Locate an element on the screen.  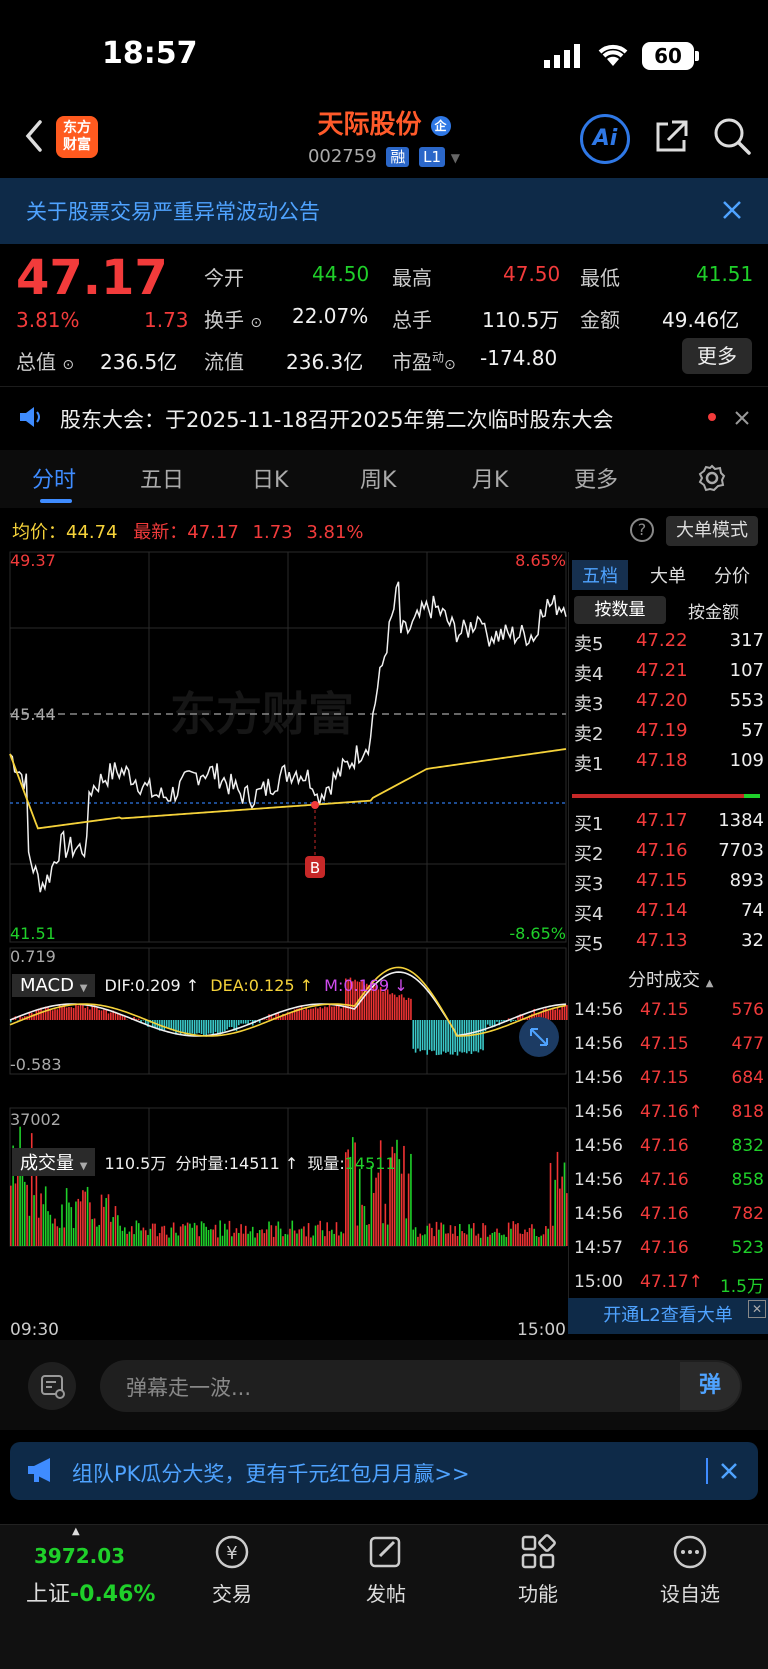
ai-button: Ai is located at coordinates (605, 139).